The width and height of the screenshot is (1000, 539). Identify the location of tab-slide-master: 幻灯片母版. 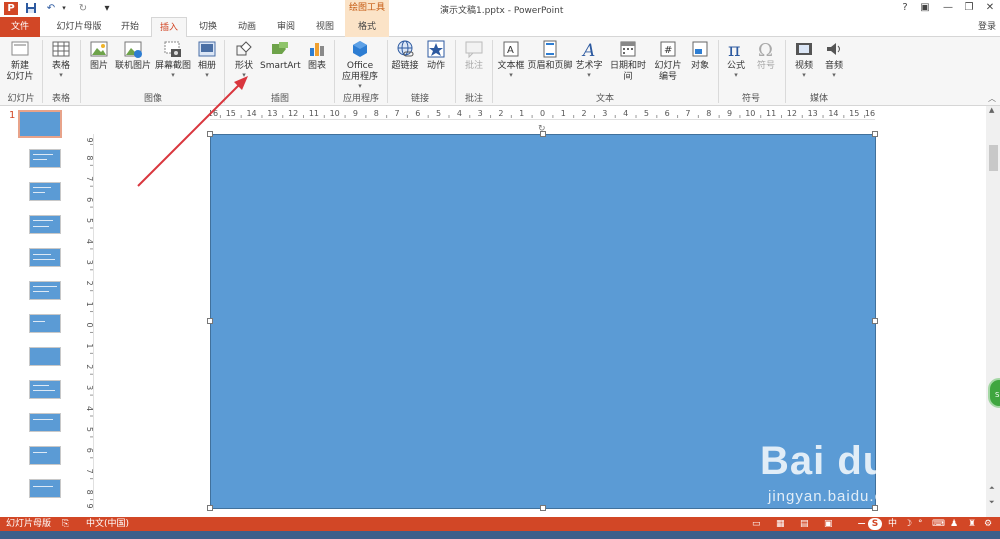
(79, 27).